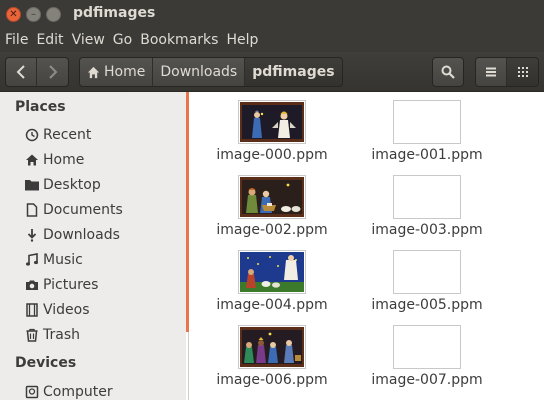 Image resolution: width=544 pixels, height=400 pixels. Describe the element at coordinates (78, 392) in the screenshot. I see `sidebar-item-label: Computer` at that location.